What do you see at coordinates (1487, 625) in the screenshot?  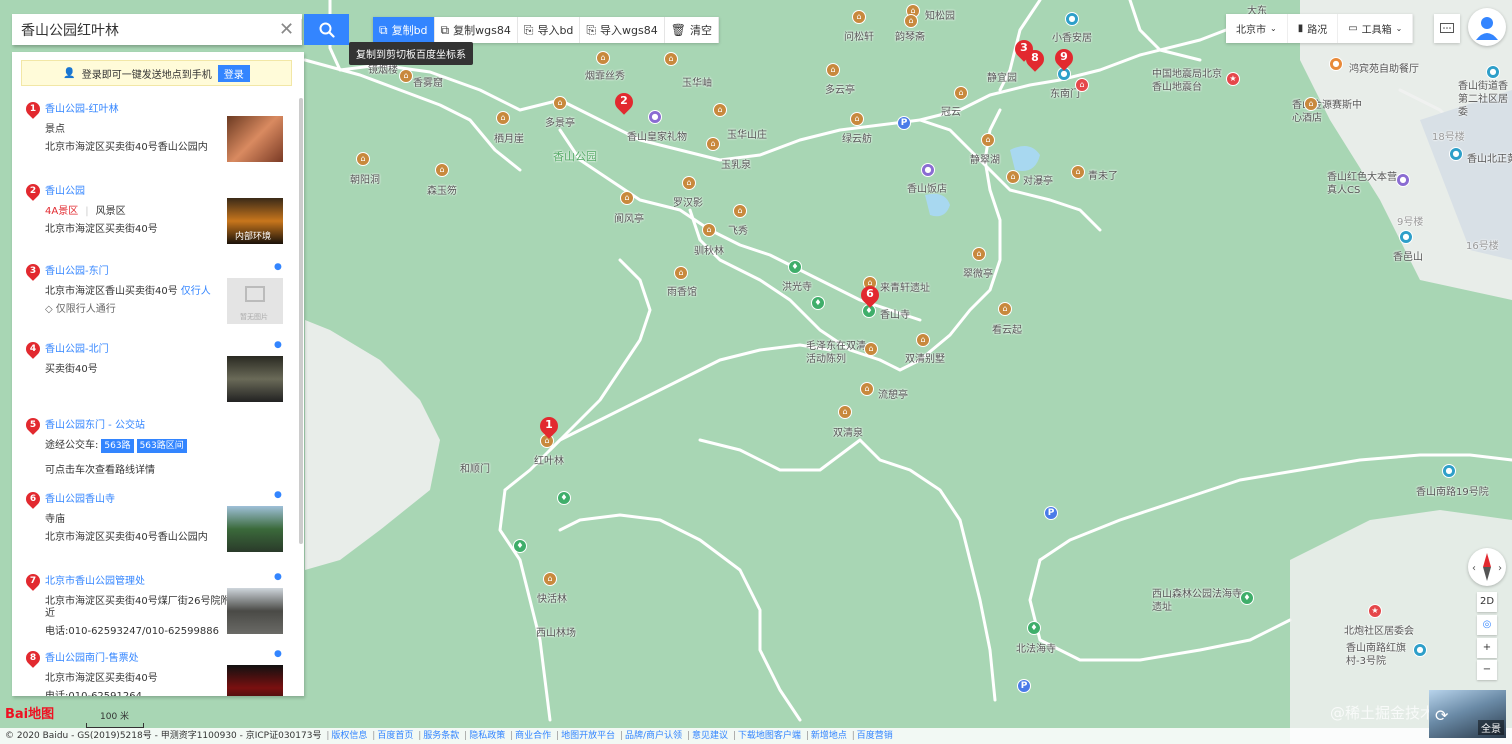 I see `locate-button: ◎` at bounding box center [1487, 625].